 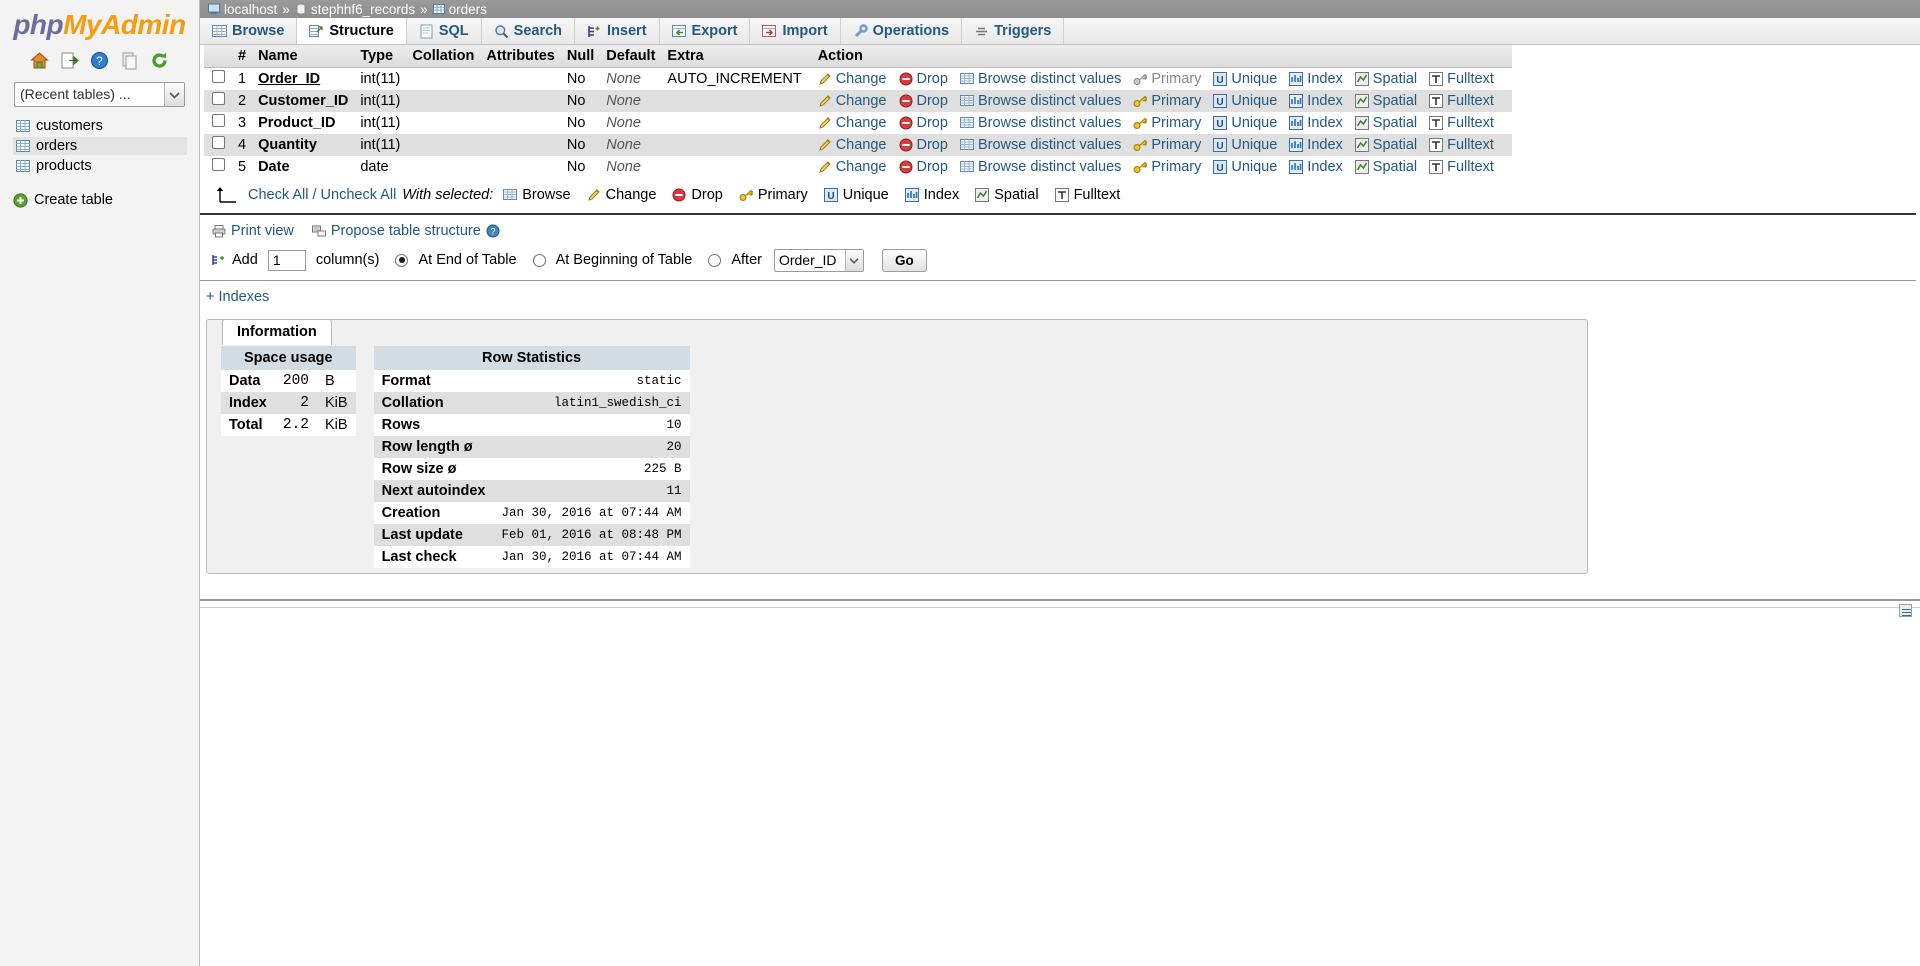 I want to click on with-selected-unique: U Unique, so click(x=856, y=195).